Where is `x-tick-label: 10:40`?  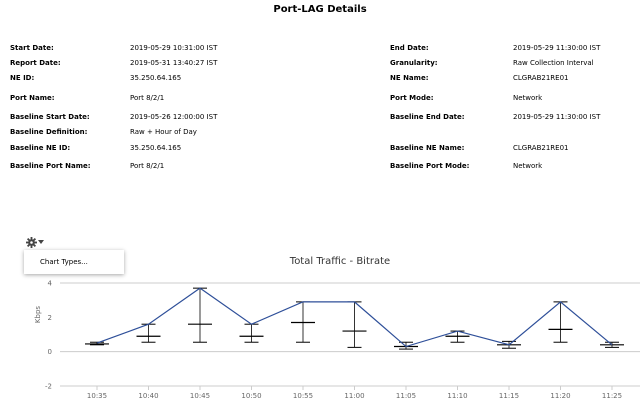
x-tick-label: 10:40 is located at coordinates (148, 396).